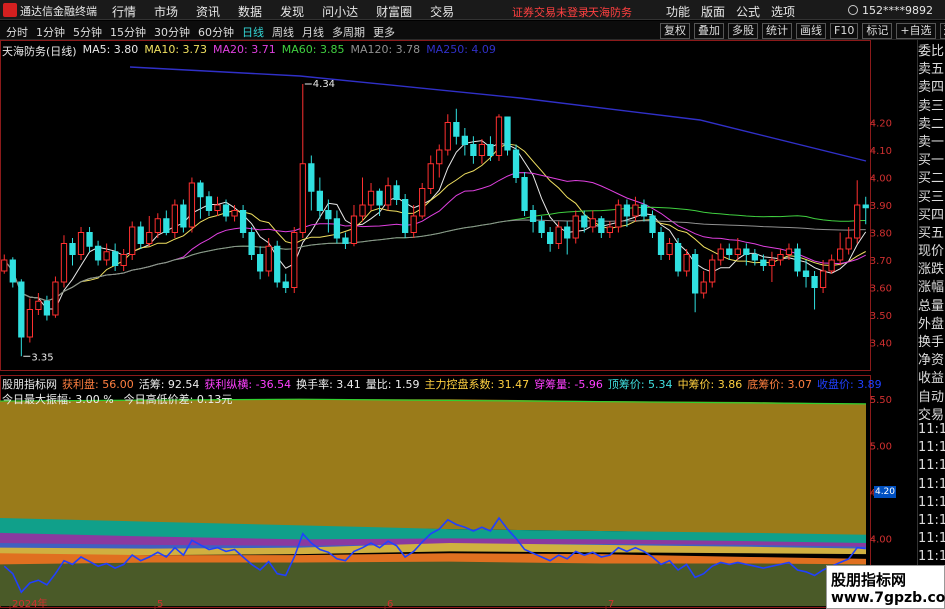  Describe the element at coordinates (328, 384) in the screenshot. I see `indicator-legend-3: 换手率: 3.41` at that location.